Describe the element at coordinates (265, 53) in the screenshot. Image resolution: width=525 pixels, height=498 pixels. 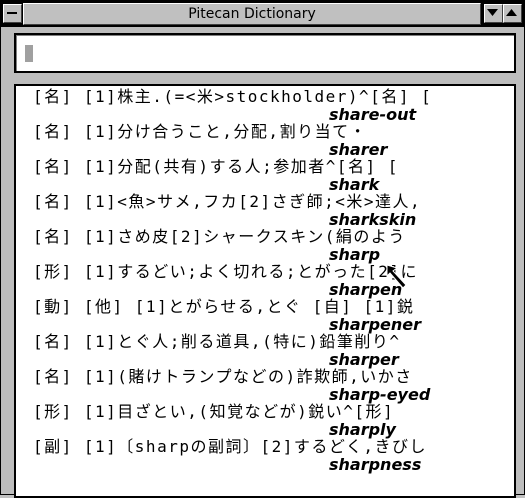
I see `search-input` at that location.